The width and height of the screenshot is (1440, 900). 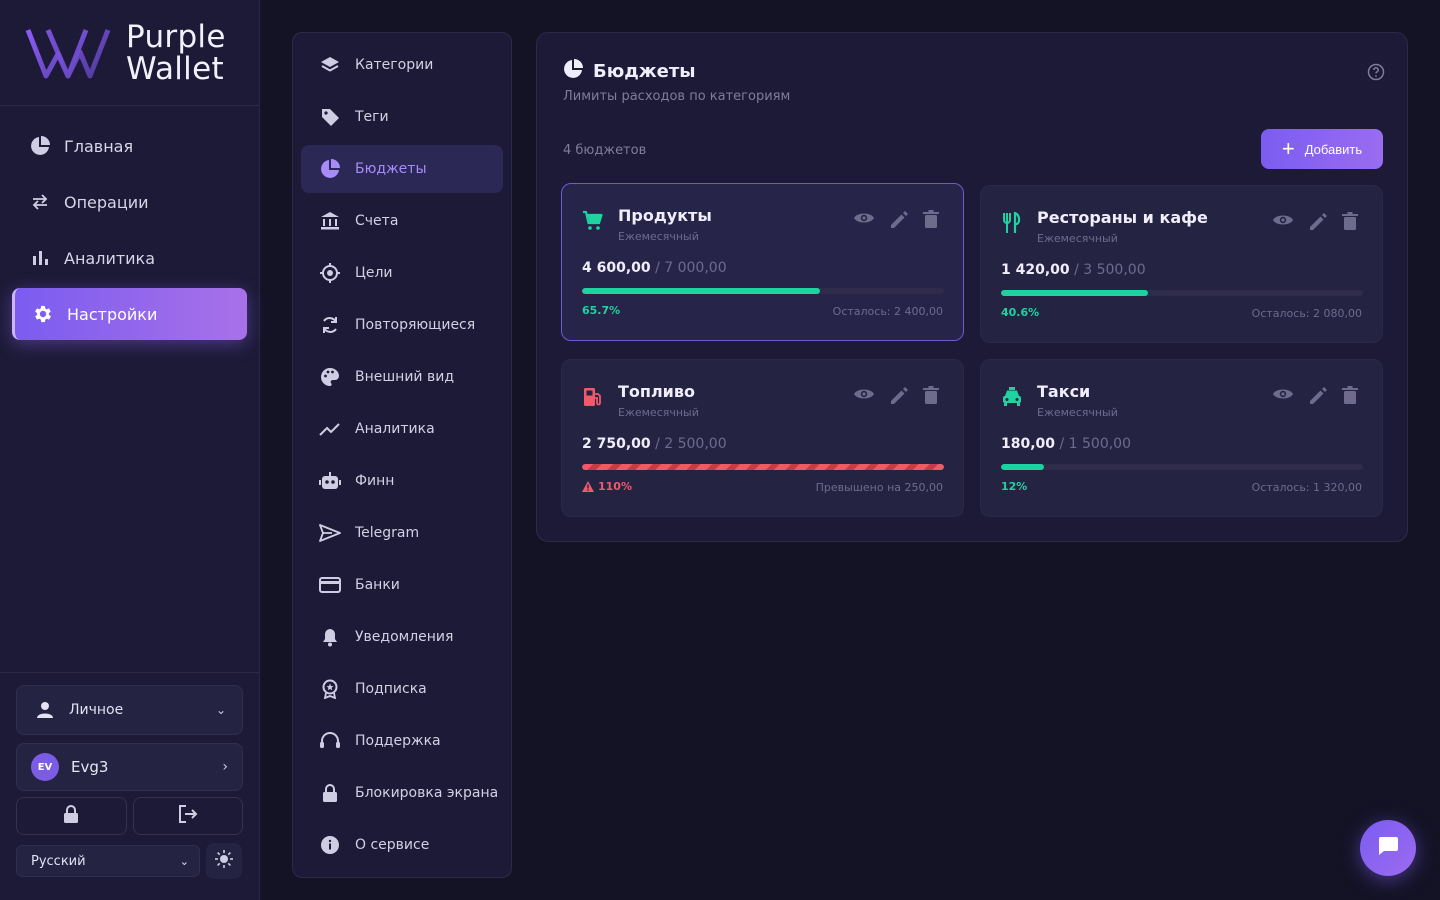 What do you see at coordinates (1012, 224) in the screenshot?
I see `cutlery-icon` at bounding box center [1012, 224].